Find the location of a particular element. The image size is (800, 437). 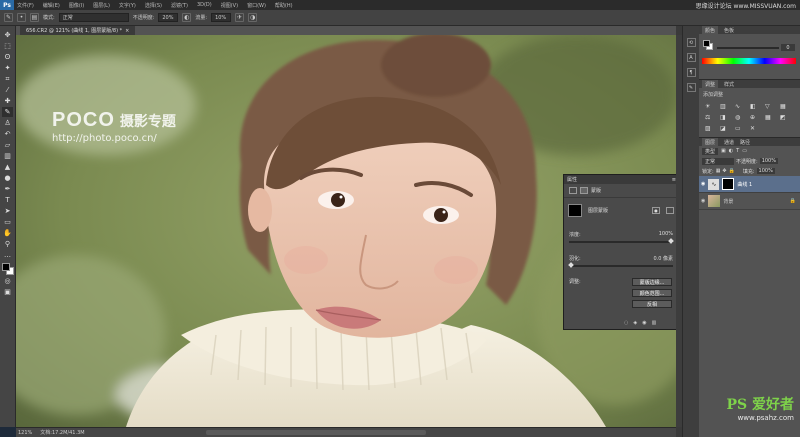

pixel-mask-icon: ● is located at coordinates (656, 210).